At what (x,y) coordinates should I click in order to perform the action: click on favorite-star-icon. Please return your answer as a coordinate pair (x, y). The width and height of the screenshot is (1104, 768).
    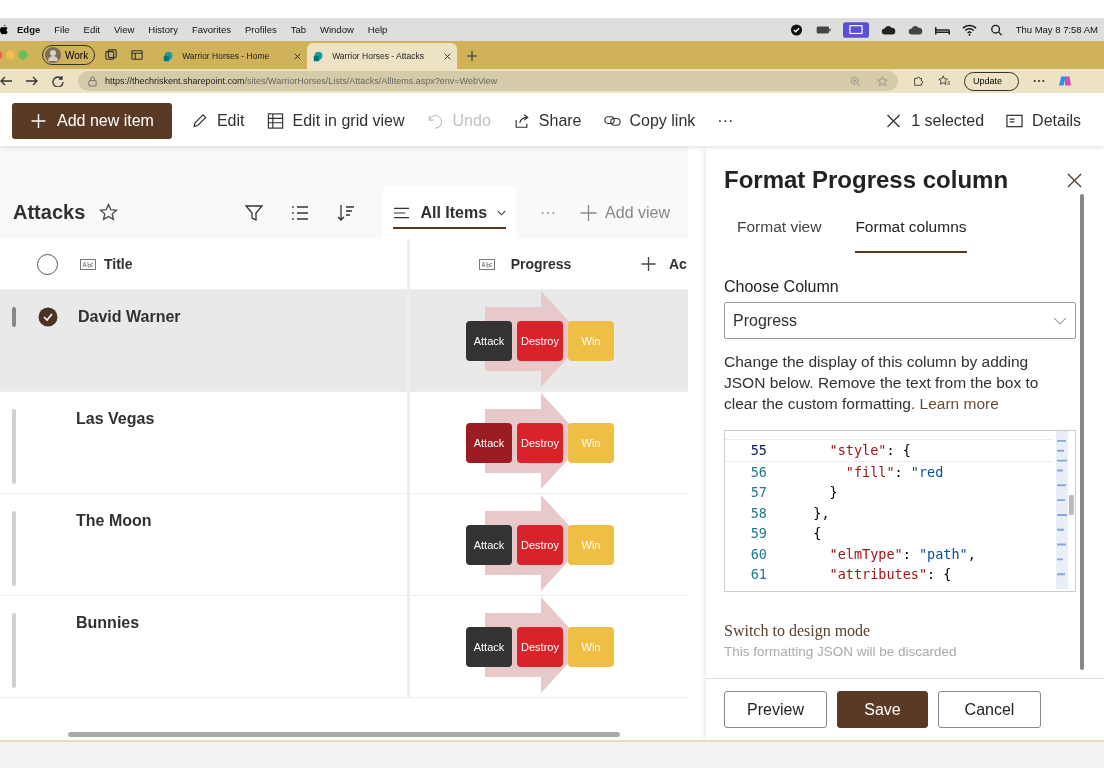
    Looking at the image, I should click on (882, 81).